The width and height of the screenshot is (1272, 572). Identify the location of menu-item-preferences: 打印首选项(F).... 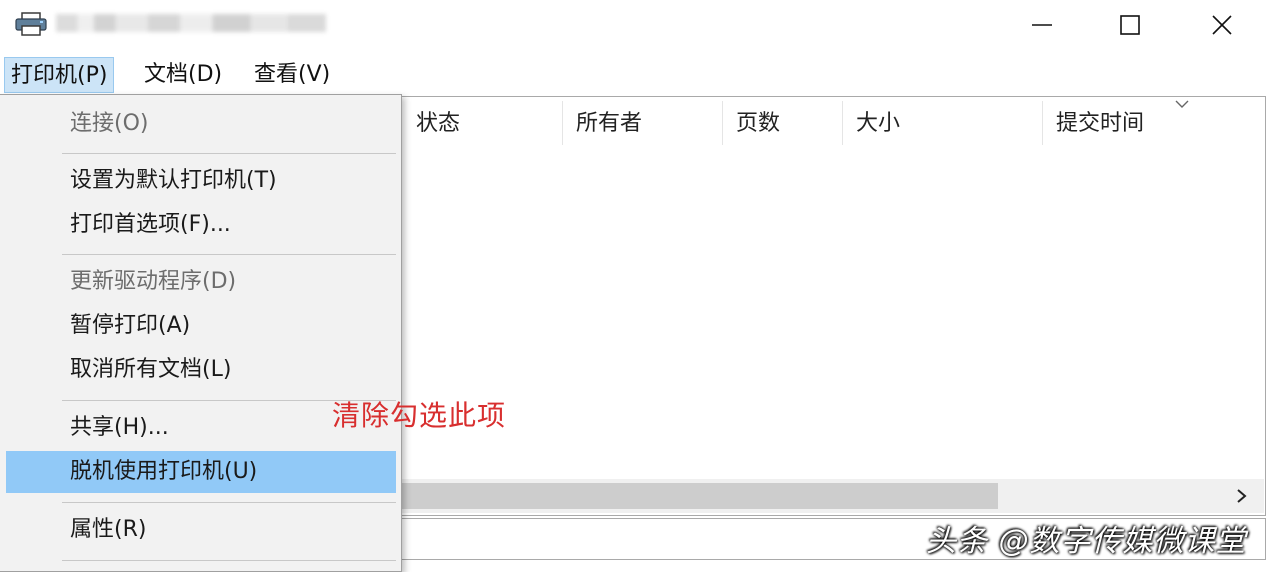
(201, 225).